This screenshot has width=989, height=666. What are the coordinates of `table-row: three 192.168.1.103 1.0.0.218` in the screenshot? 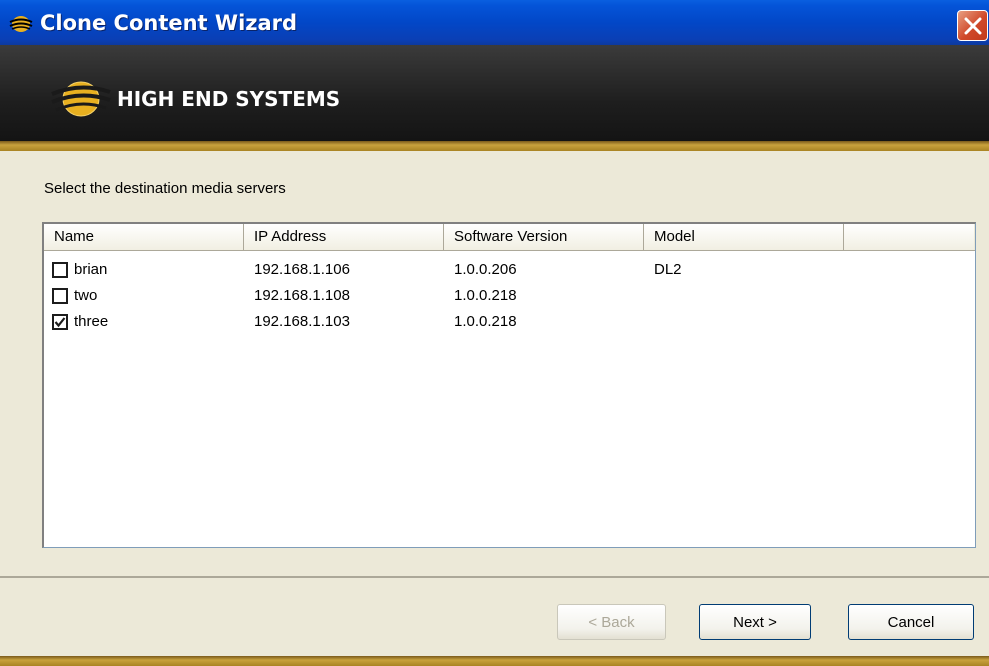 It's located at (509, 322).